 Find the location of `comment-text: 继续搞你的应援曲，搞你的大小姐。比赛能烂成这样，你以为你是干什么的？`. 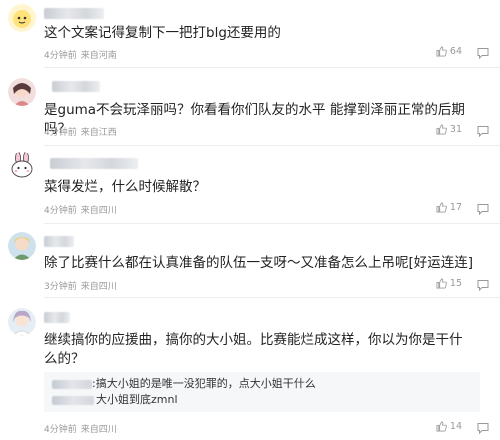

comment-text: 继续搞你的应援曲，搞你的大小姐。比赛能烂成这样，你以为你是干什么的？ is located at coordinates (253, 349).